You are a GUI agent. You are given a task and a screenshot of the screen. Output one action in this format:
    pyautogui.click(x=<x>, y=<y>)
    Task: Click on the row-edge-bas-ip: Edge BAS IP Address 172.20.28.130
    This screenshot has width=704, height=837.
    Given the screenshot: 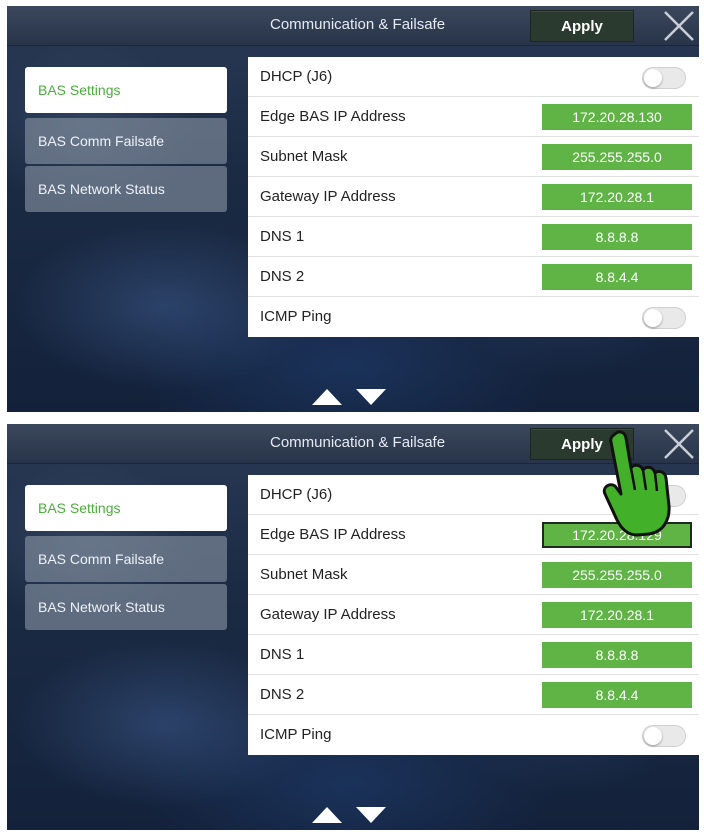 What is the action you would take?
    pyautogui.click(x=473, y=117)
    